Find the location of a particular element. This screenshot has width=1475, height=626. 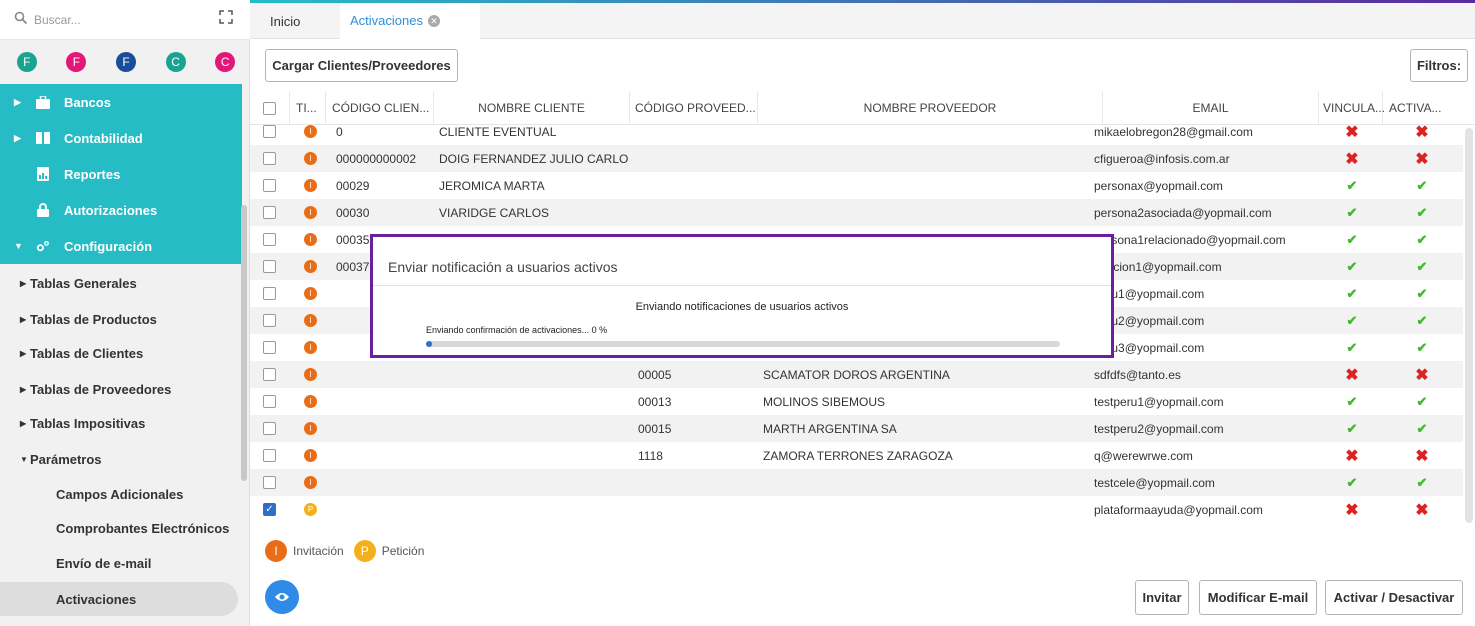

sidebar-item-autorizaciones: Autorizaciones is located at coordinates (121, 210).